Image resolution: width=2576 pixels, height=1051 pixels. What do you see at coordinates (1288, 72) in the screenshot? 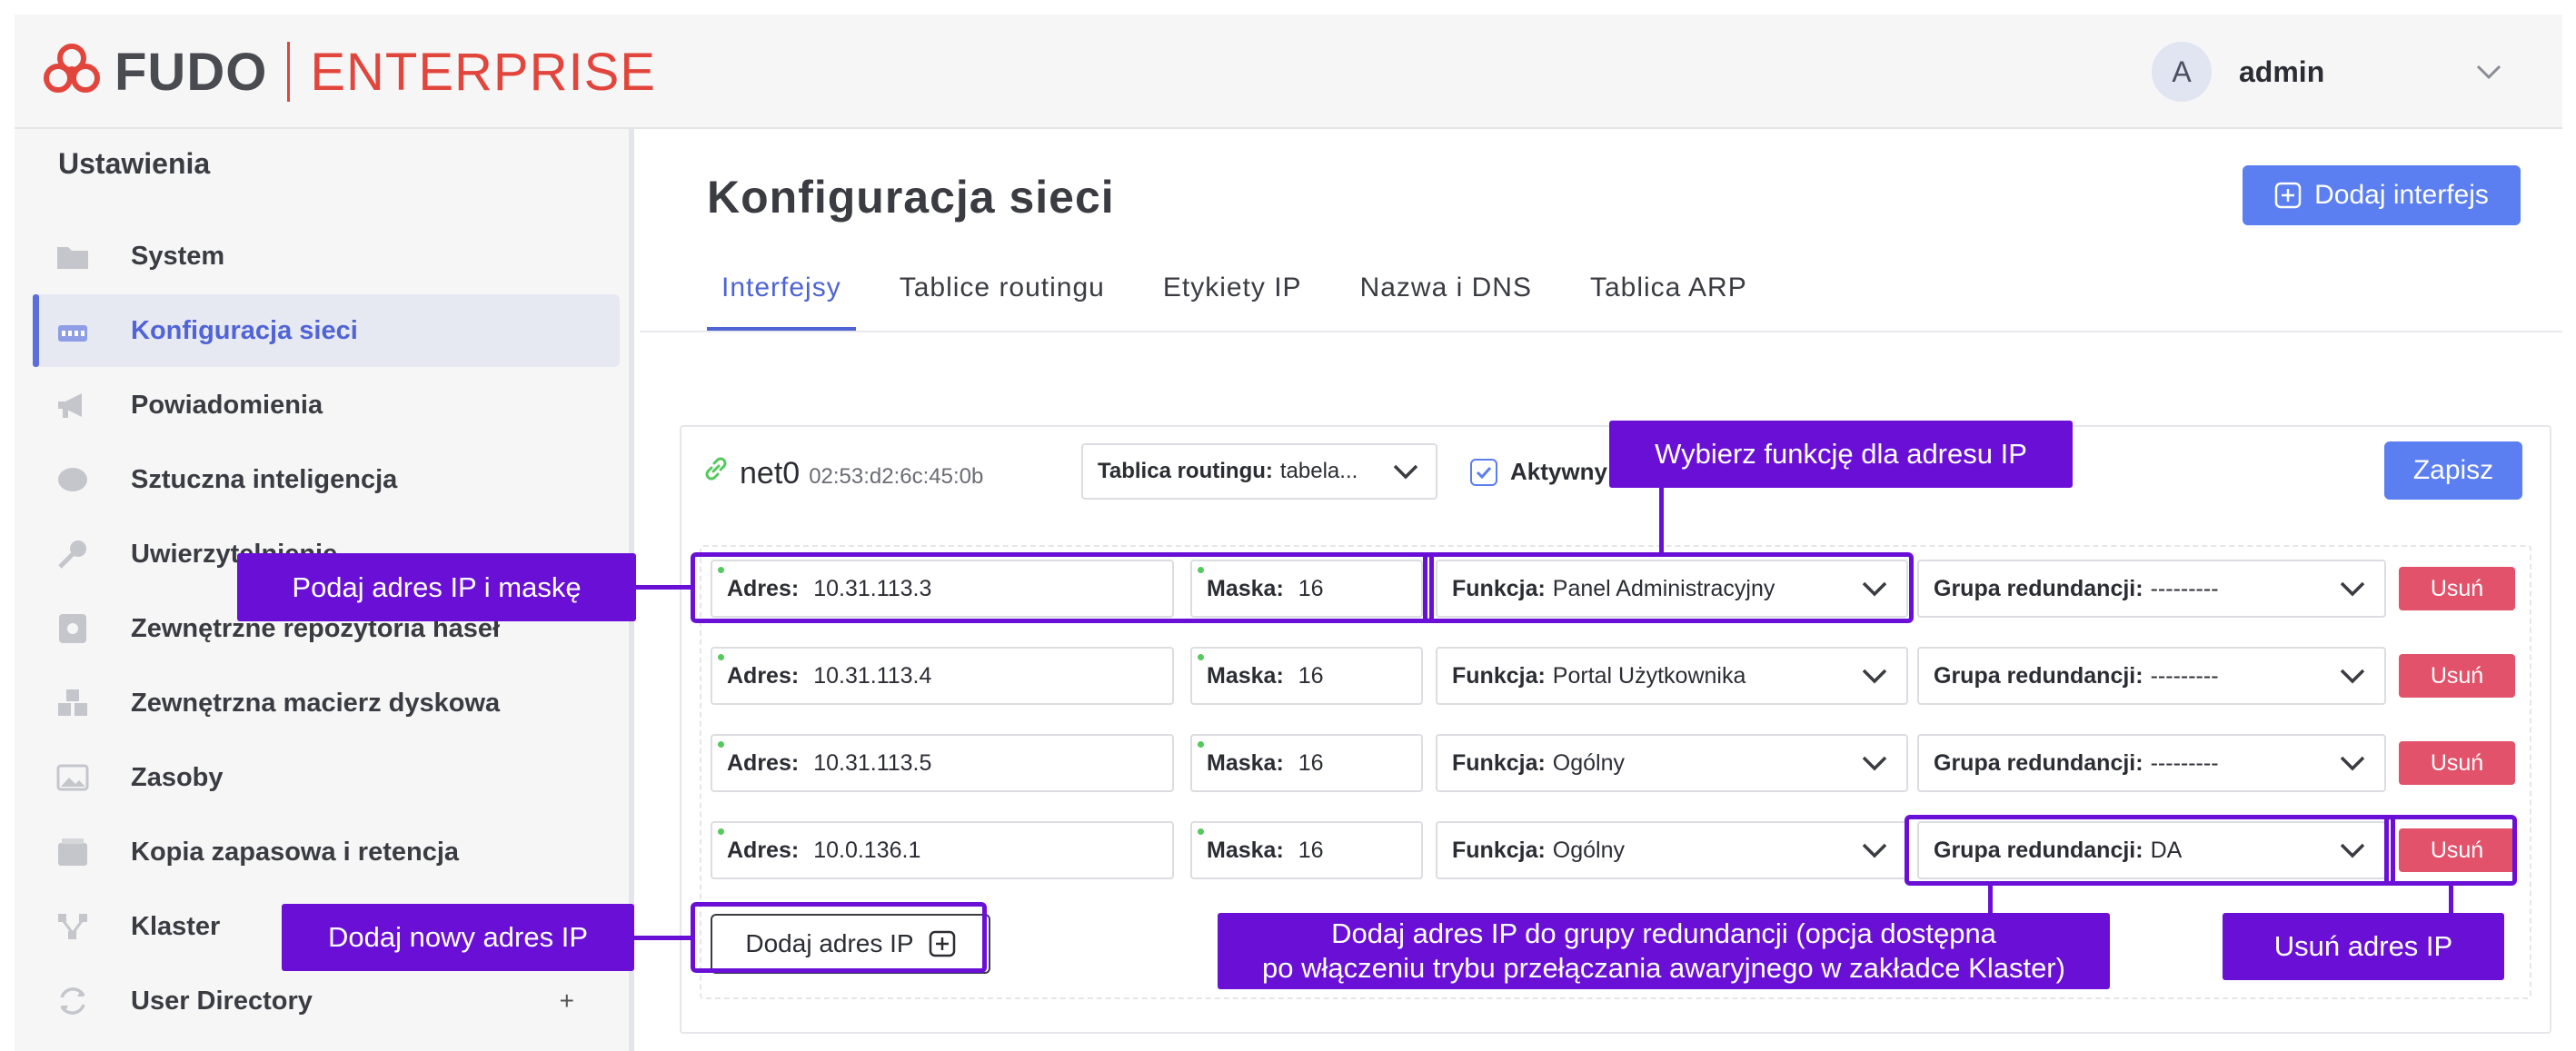
I see `top-bar: FUDO ENTERPRISE A admin` at bounding box center [1288, 72].